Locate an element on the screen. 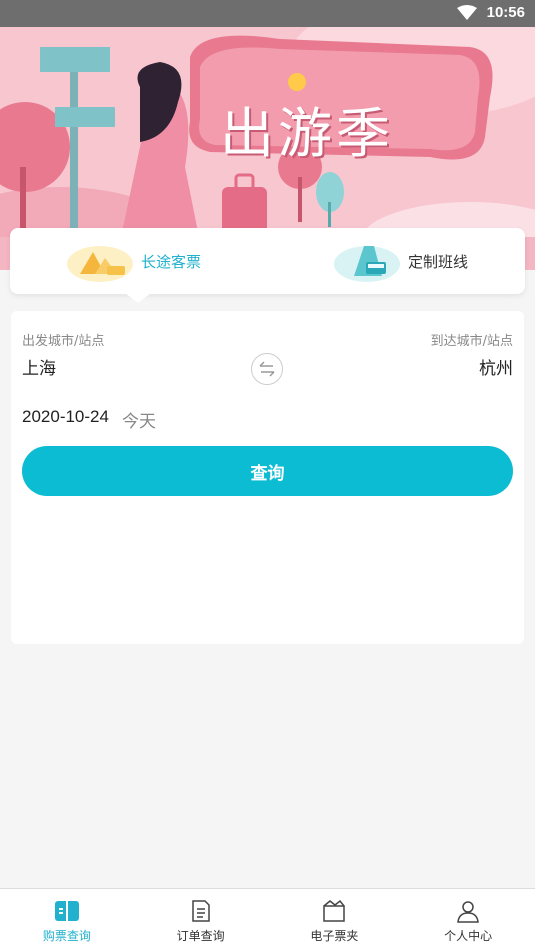 This screenshot has height=951, width=535. departure-day-label: 今天 is located at coordinates (139, 422).